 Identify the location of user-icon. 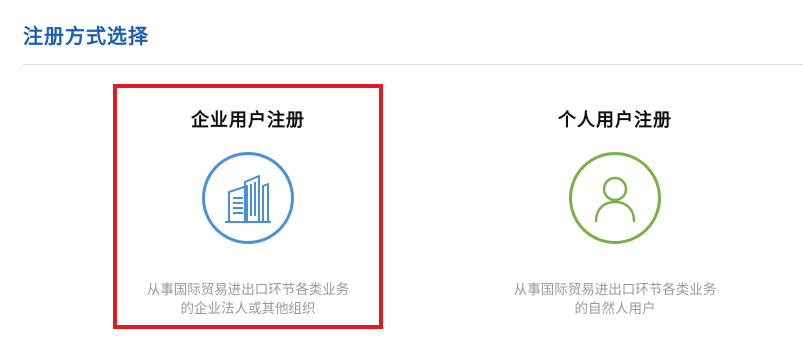
(615, 198).